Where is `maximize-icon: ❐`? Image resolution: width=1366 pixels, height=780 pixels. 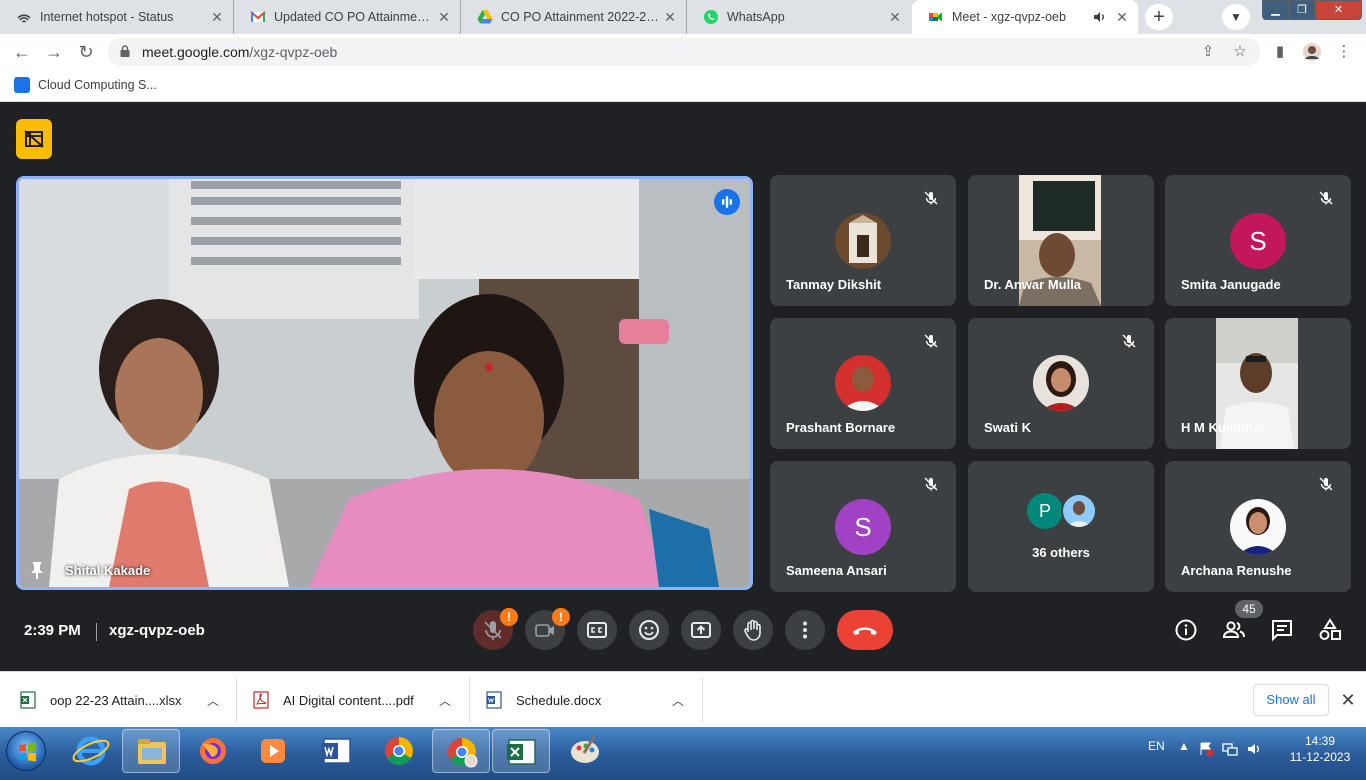 maximize-icon: ❐ is located at coordinates (1302, 10).